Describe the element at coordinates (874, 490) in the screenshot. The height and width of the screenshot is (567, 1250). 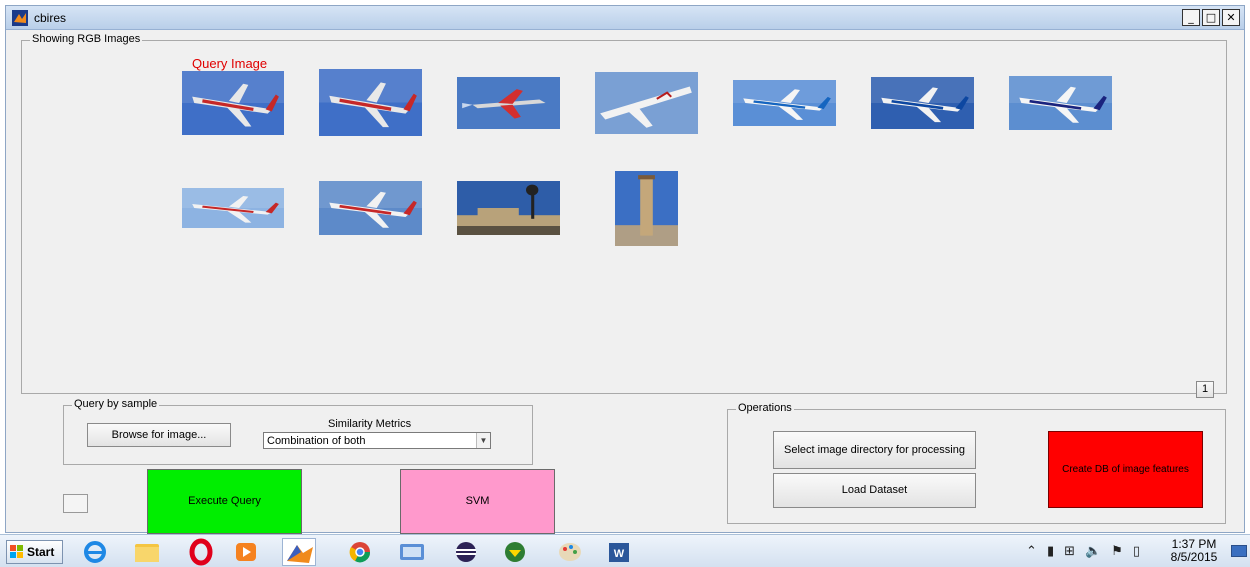
I see `load-dataset-button: Load Dataset` at that location.